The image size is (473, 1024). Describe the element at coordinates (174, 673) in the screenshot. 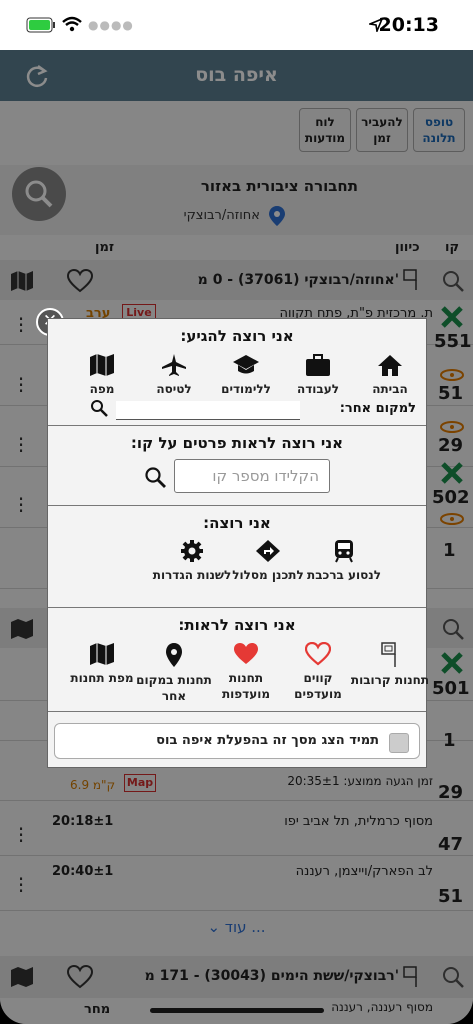

I see `option-stops-elsewhere: תחנות במקום אחר` at that location.